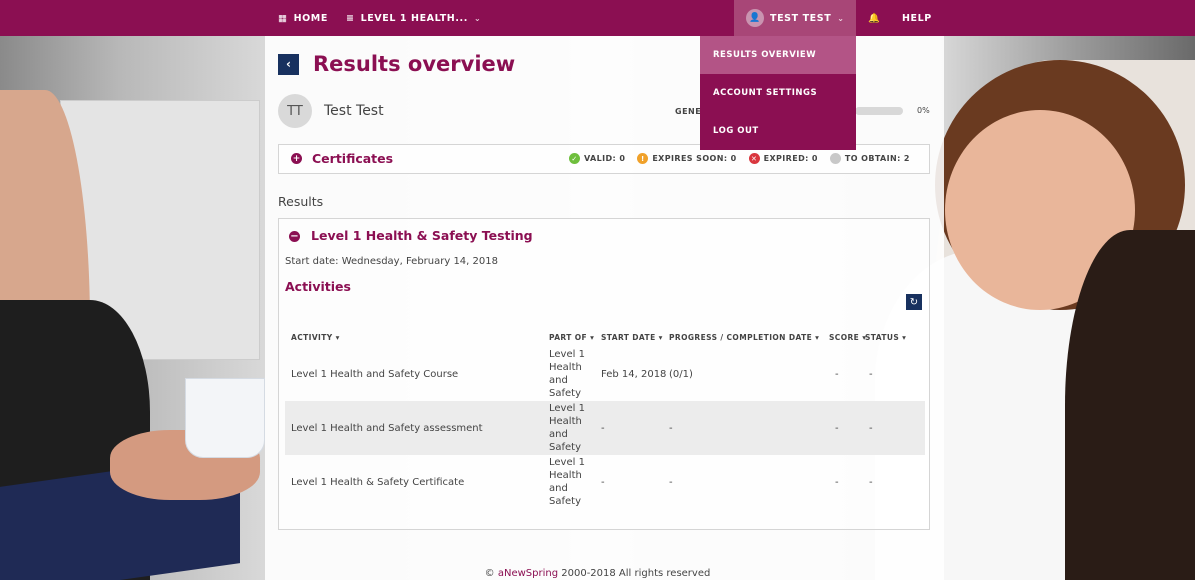  I want to click on stat-expires-soon: ! EXPIRES SOON: 0, so click(686, 158).